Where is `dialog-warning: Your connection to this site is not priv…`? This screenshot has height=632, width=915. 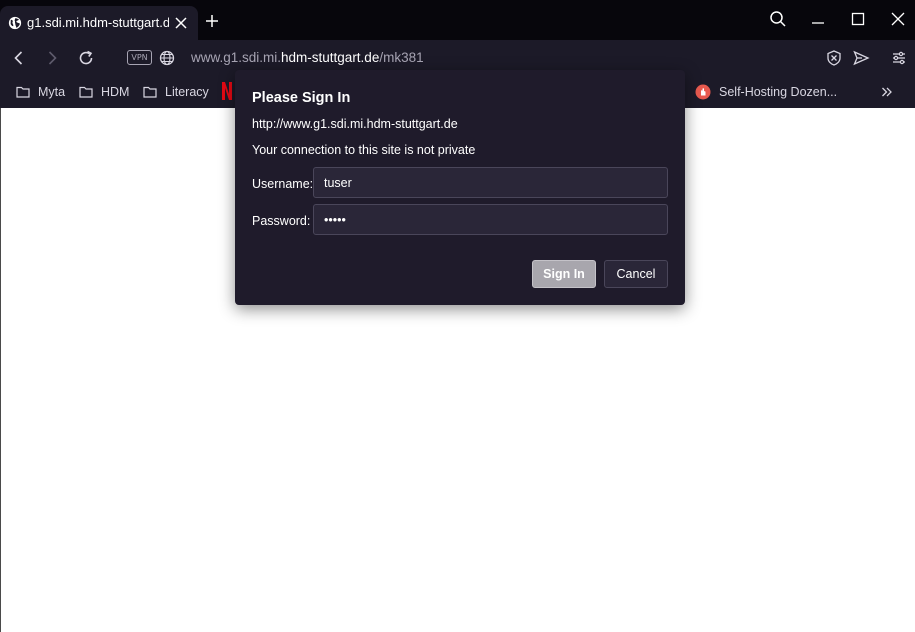
dialog-warning: Your connection to this site is not priv… is located at coordinates (364, 150).